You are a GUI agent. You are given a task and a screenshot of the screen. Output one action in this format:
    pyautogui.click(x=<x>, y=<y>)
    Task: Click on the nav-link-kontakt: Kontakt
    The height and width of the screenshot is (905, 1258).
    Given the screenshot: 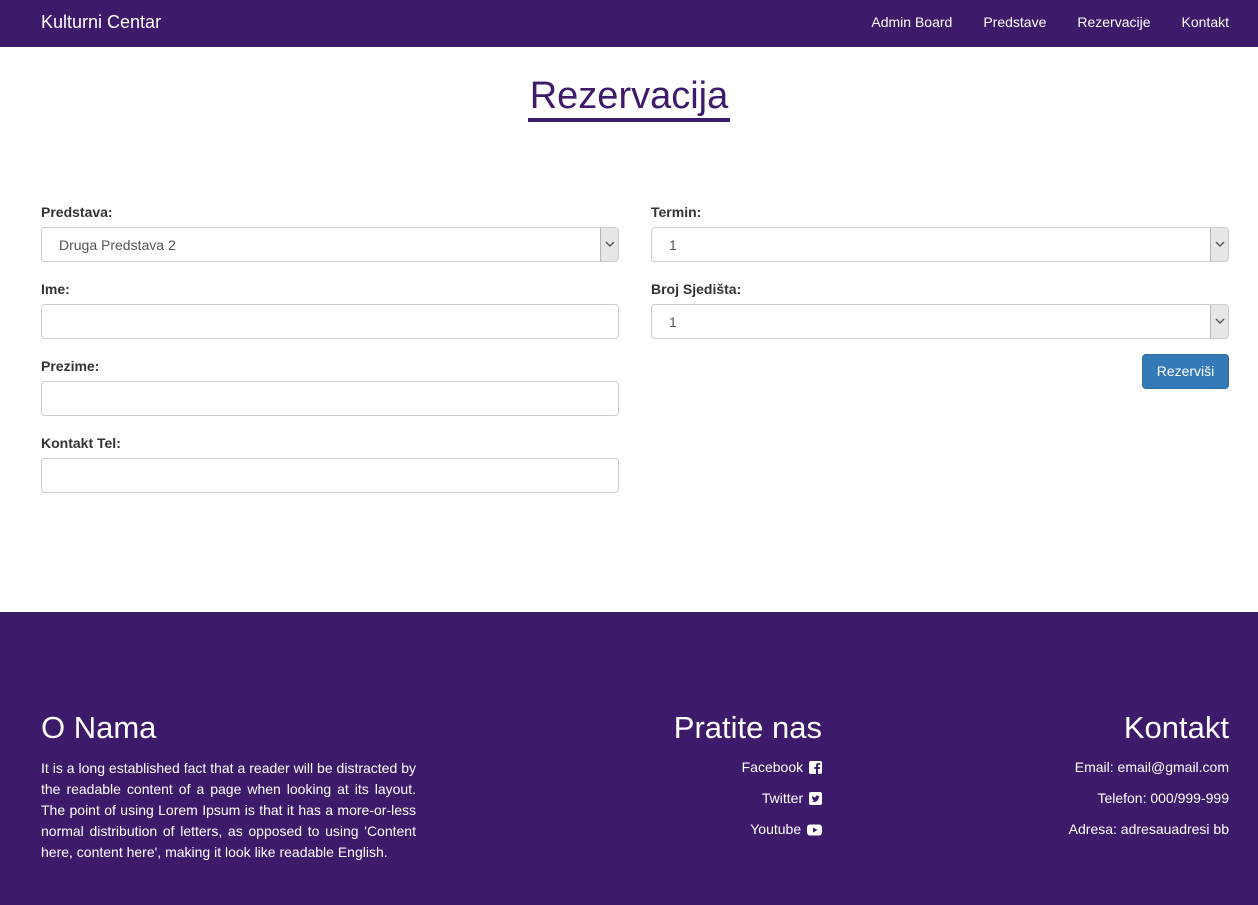 What is the action you would take?
    pyautogui.click(x=1205, y=22)
    